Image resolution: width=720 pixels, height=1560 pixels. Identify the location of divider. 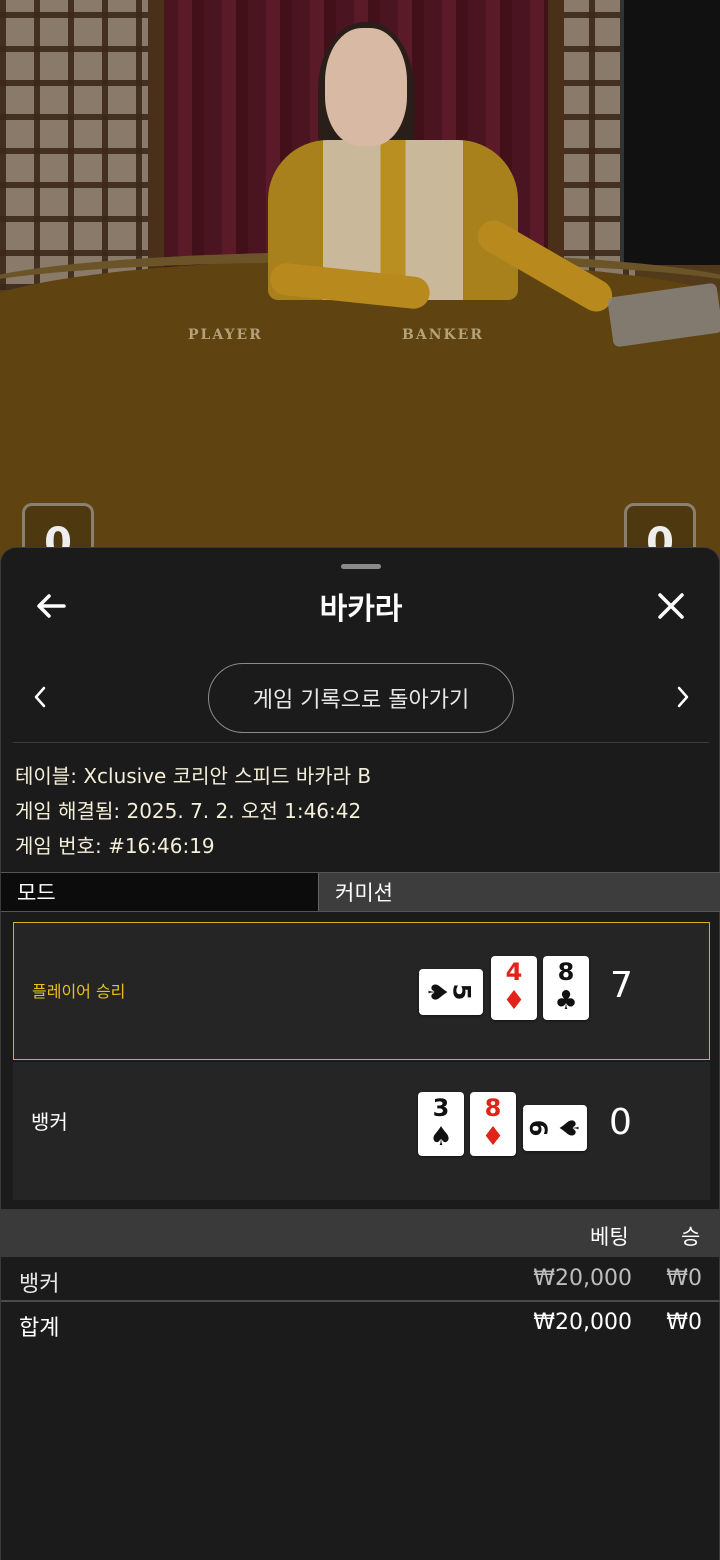
(361, 742).